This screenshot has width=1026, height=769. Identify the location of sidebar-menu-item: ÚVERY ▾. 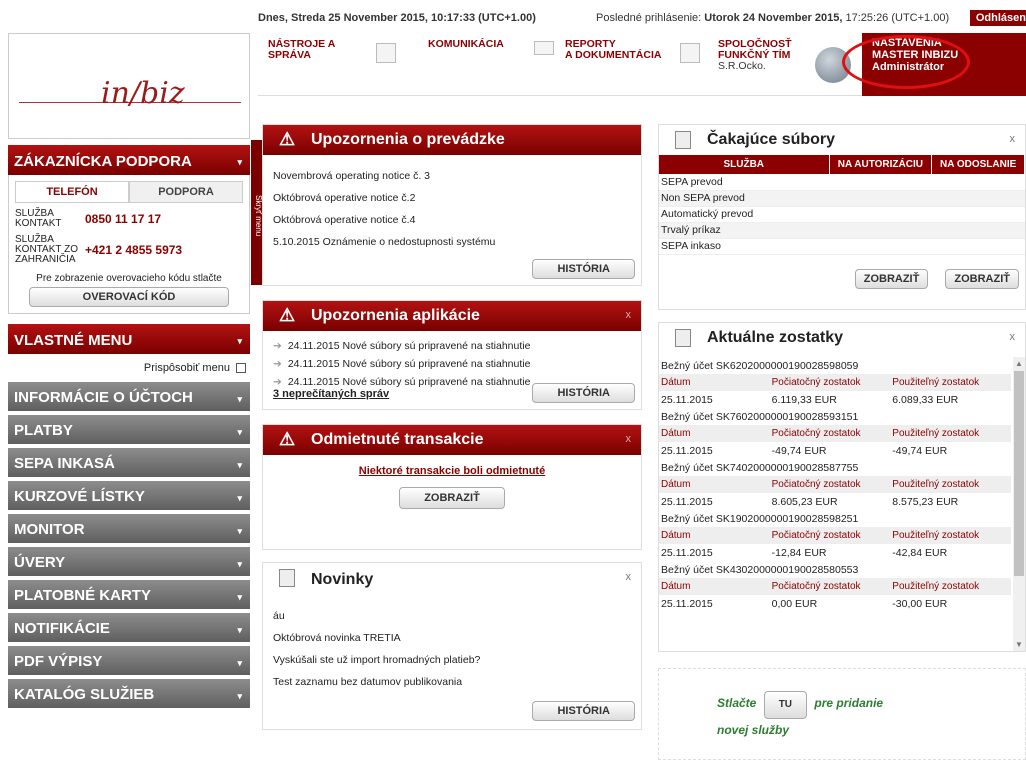
(129, 561).